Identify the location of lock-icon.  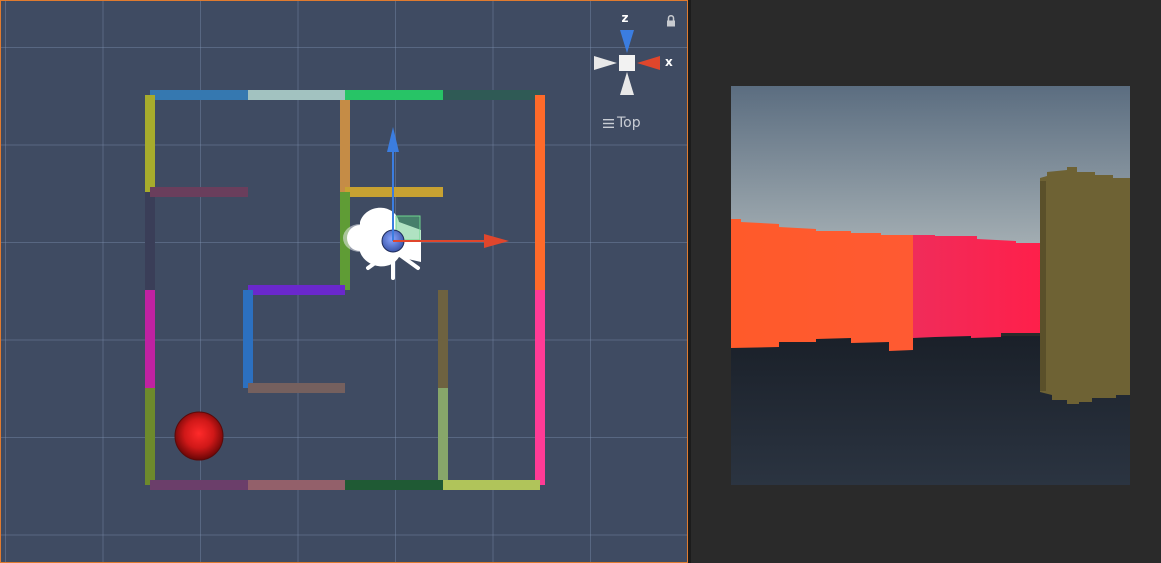
(671, 21).